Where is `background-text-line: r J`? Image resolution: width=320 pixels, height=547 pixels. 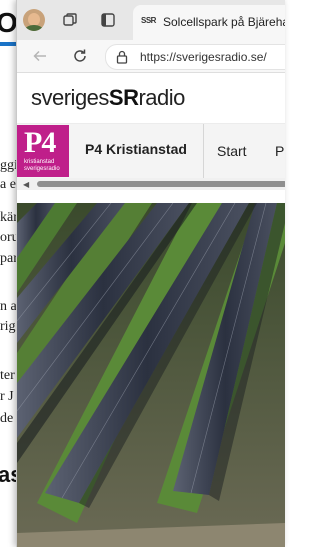 background-text-line: r J is located at coordinates (7, 396).